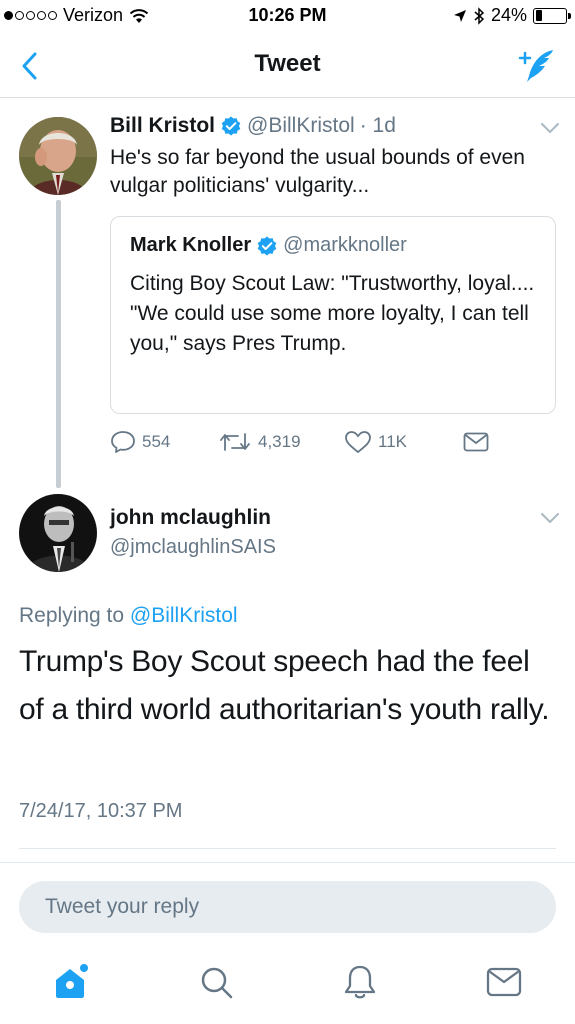 This screenshot has height=1024, width=575. I want to click on retweet-count: 4,319, so click(279, 441).